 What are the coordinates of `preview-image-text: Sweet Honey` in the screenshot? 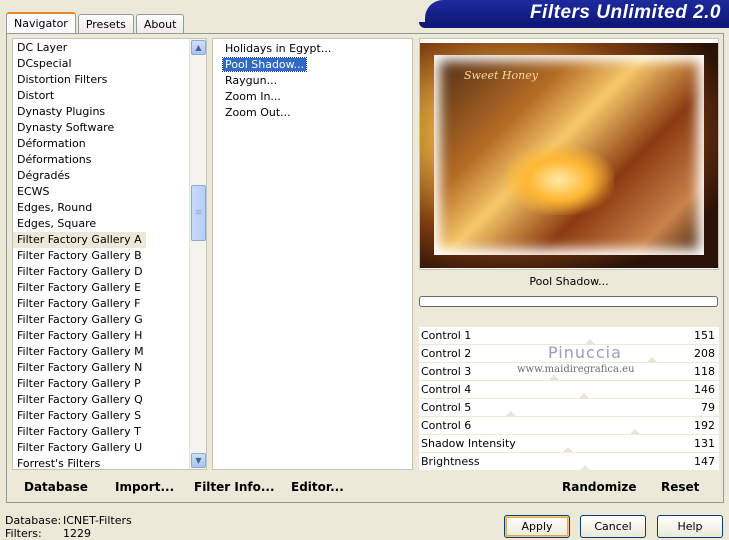 It's located at (501, 75).